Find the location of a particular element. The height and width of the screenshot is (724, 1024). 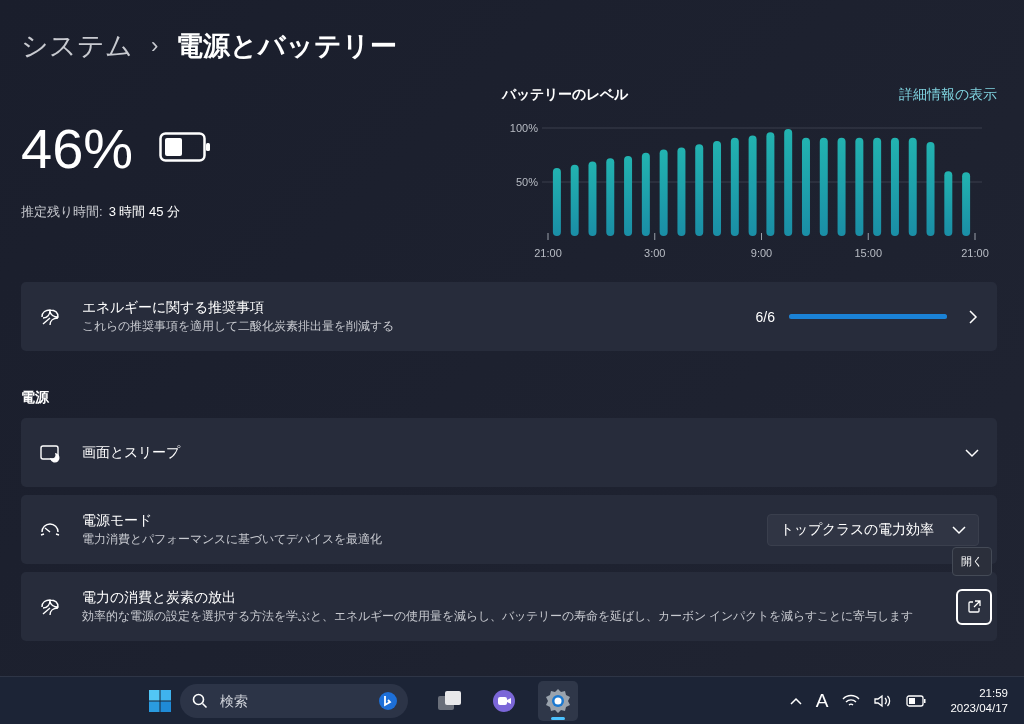

recommendation-card: エネルギーに関する推奨事項 これらの推奨事項を適用して二酸化炭素排出量を削減する 6/6 is located at coordinates (509, 316).